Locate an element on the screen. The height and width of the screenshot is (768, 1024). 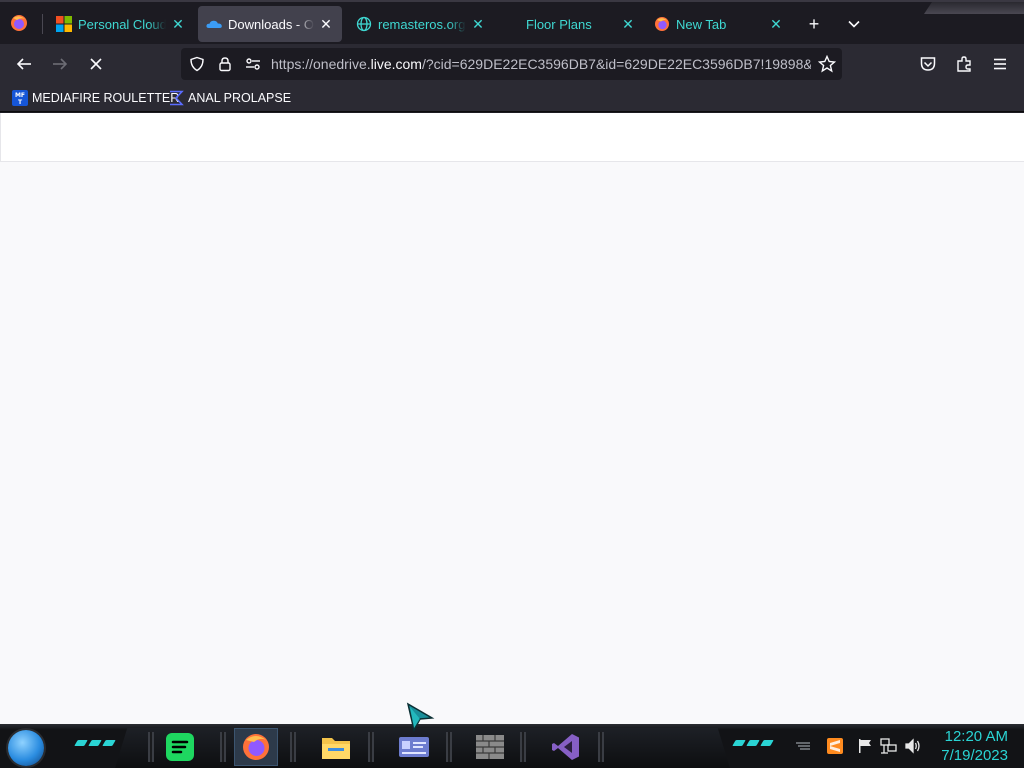
bookmark-label: ANAL PROLAPSE is located at coordinates (240, 98).